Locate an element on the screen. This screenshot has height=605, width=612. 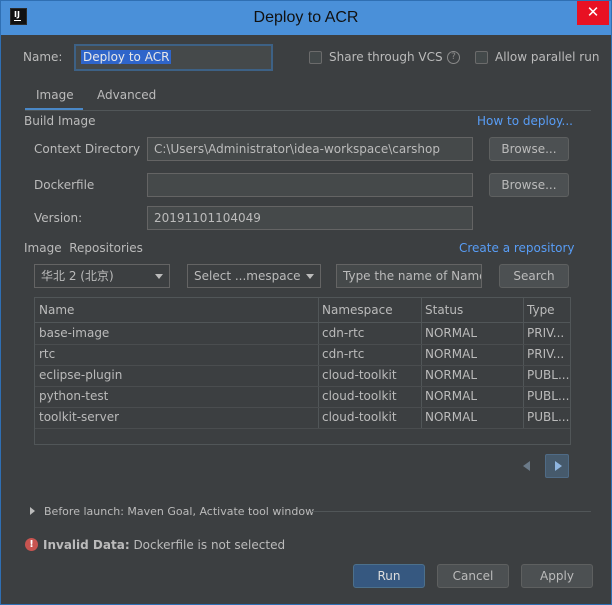
column-header-type: Type is located at coordinates (541, 310).